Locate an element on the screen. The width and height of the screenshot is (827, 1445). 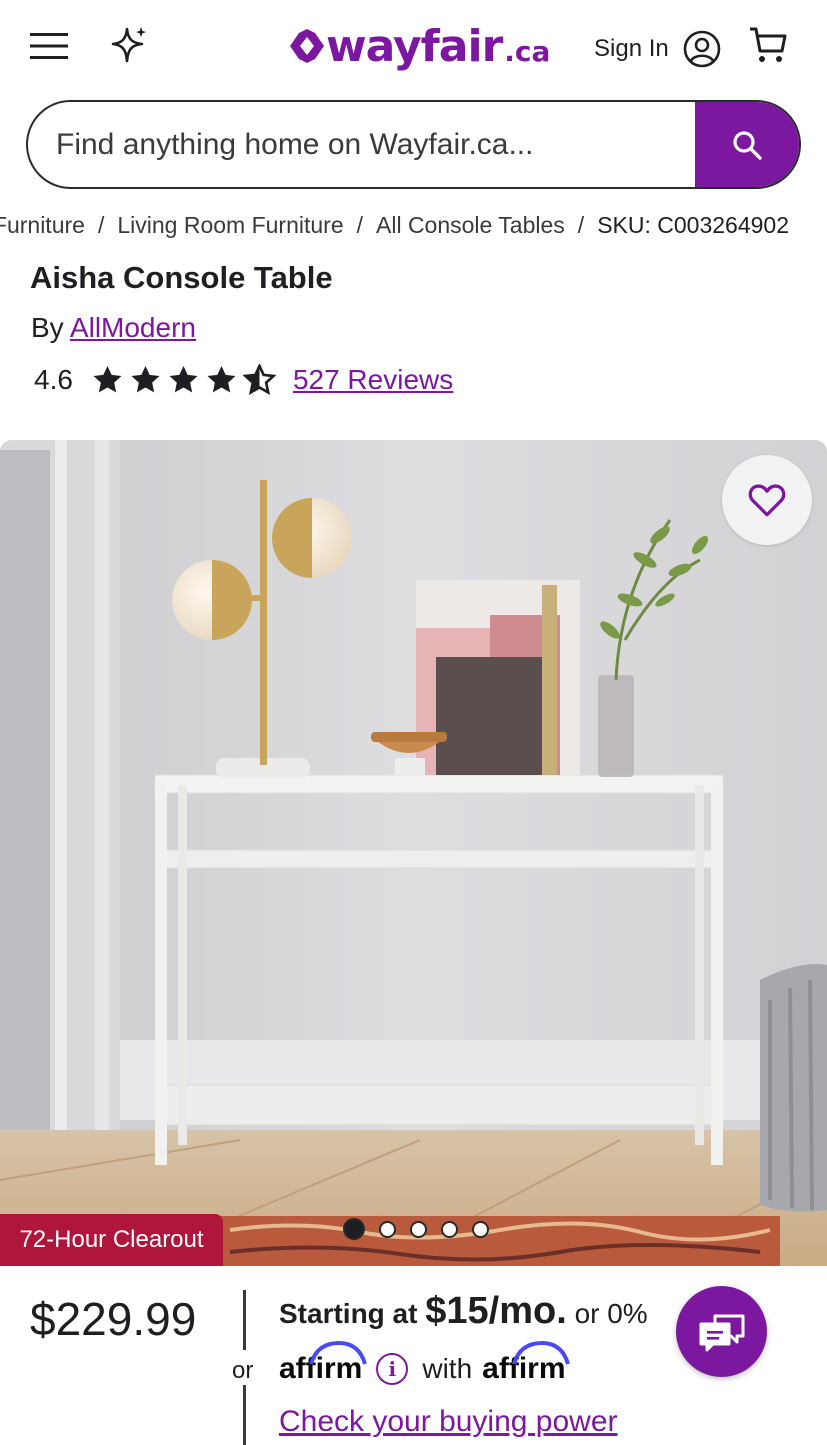
account-icon is located at coordinates (702, 49).